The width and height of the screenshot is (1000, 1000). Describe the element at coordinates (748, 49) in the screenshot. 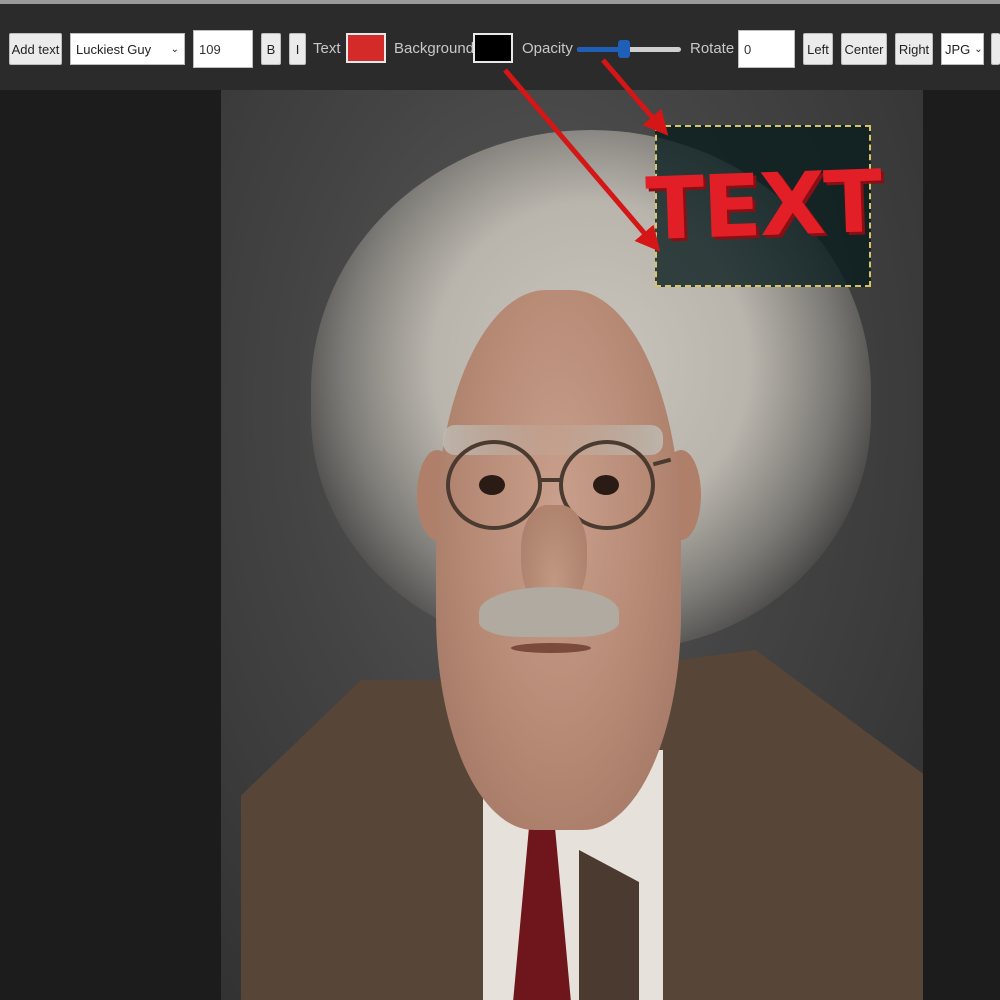

I see `rotate-value: 0` at that location.